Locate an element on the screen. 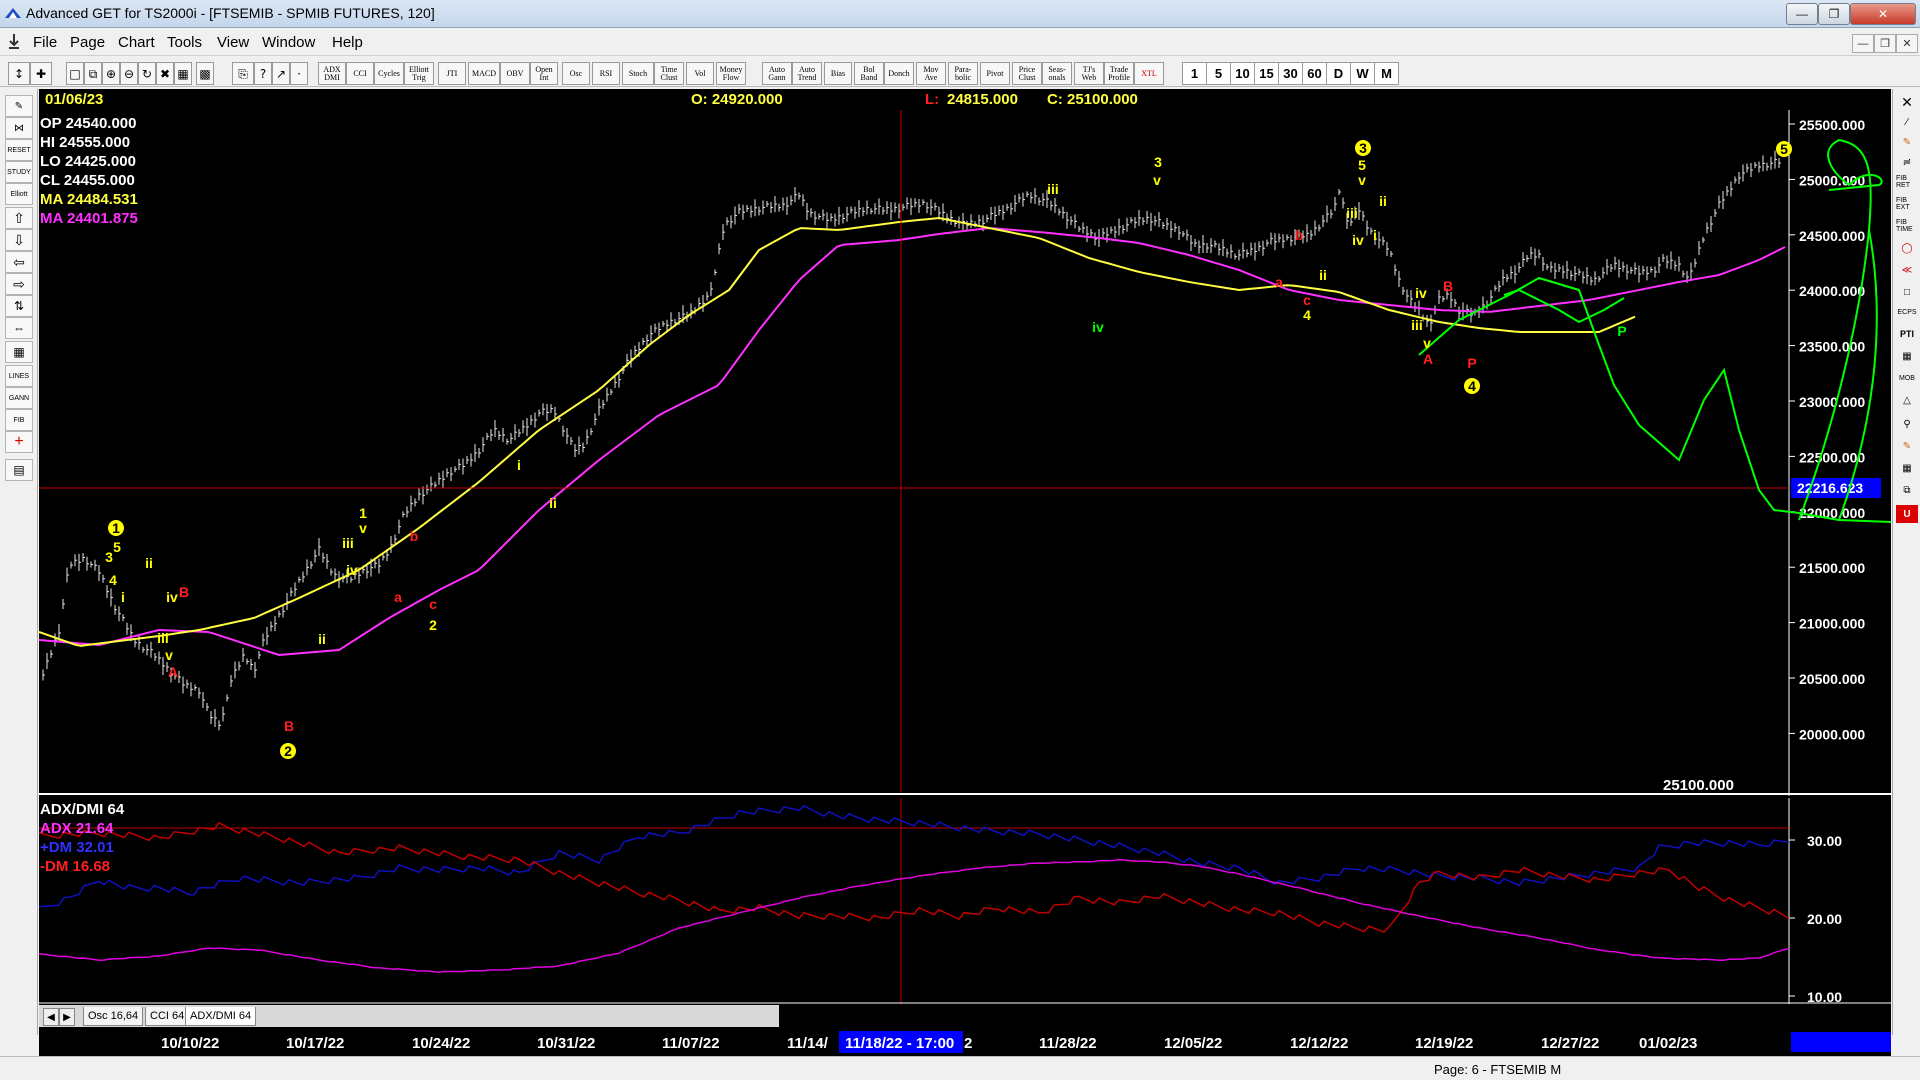  elliott-icon: Elliott is located at coordinates (19, 194).